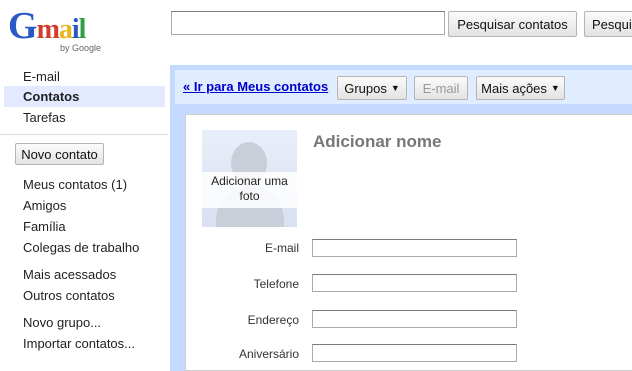 The height and width of the screenshot is (371, 632). Describe the element at coordinates (608, 24) in the screenshot. I see `search-web-button: Pesquisar a Web` at that location.